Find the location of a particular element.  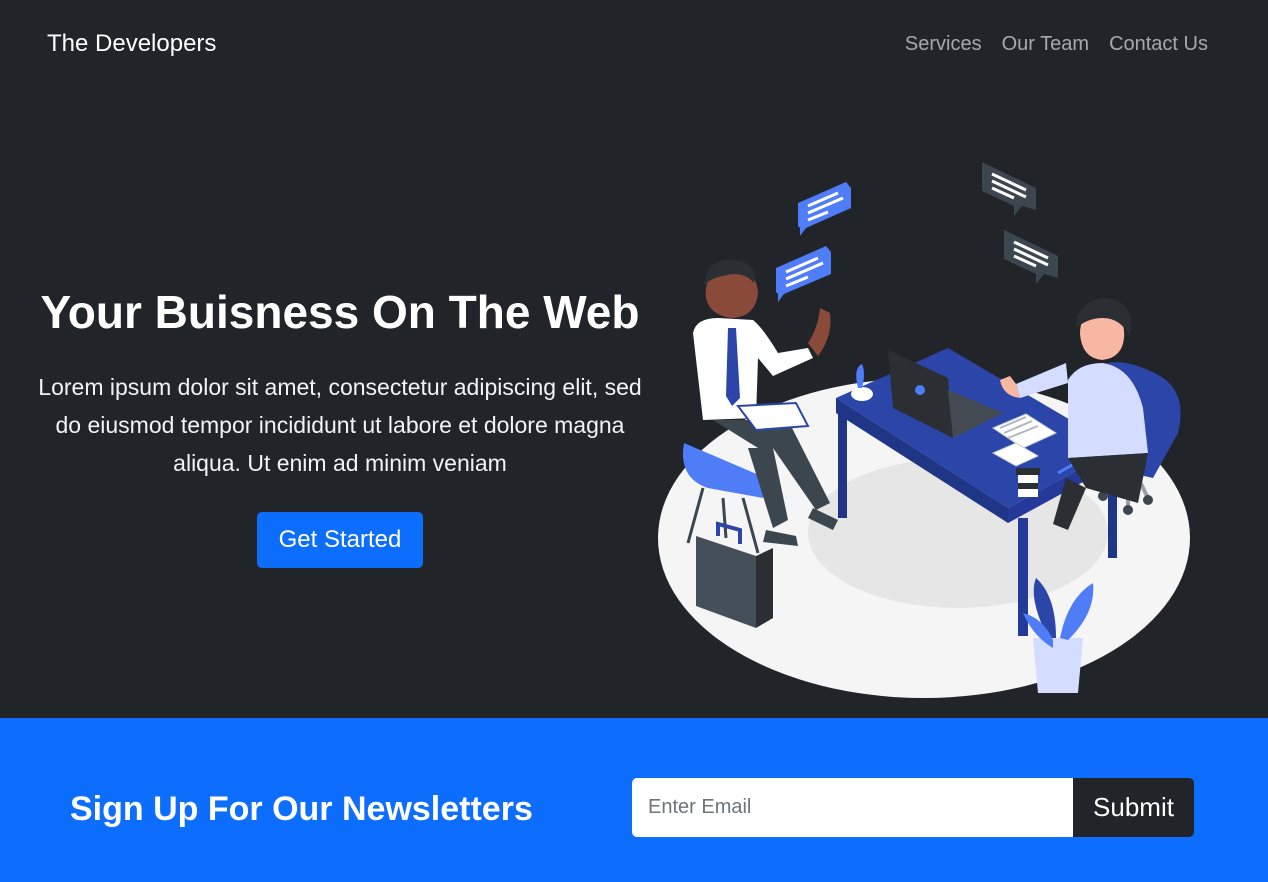

email-field is located at coordinates (852, 807).